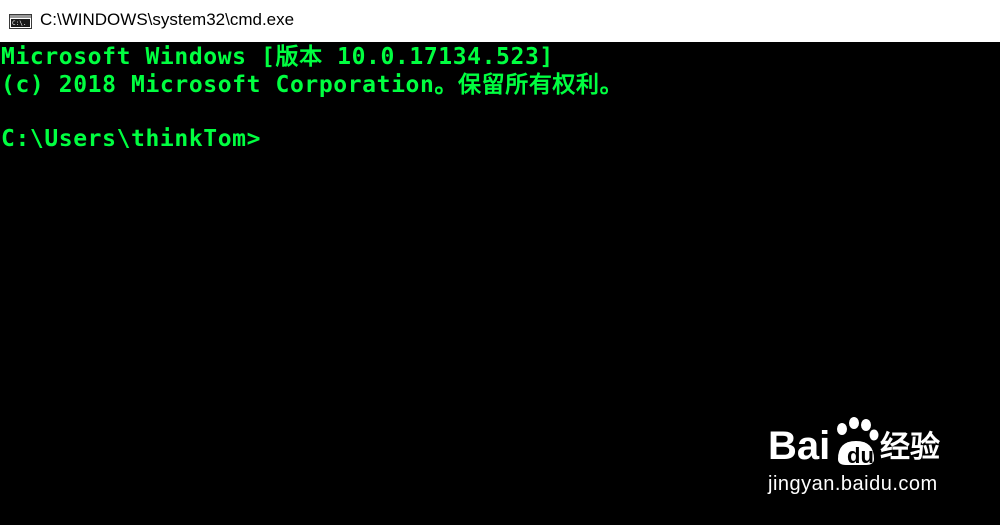  I want to click on window-title: C:\WINDOWS\system32\cmd.exe, so click(167, 19).